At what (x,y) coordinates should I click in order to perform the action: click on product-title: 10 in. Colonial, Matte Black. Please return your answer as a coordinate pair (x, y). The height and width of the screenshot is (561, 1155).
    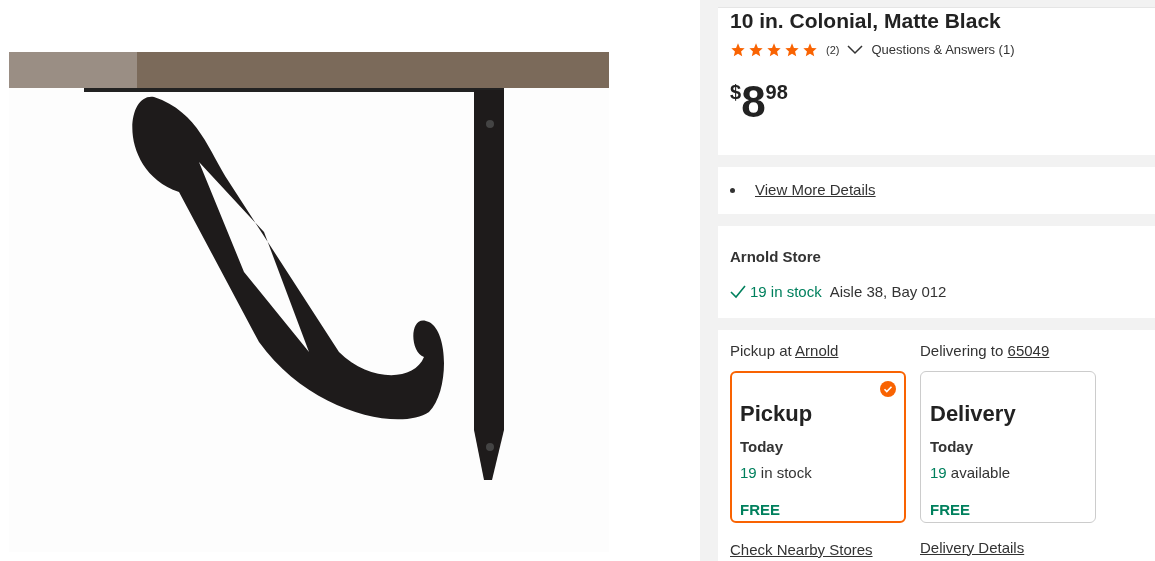
    Looking at the image, I should click on (866, 21).